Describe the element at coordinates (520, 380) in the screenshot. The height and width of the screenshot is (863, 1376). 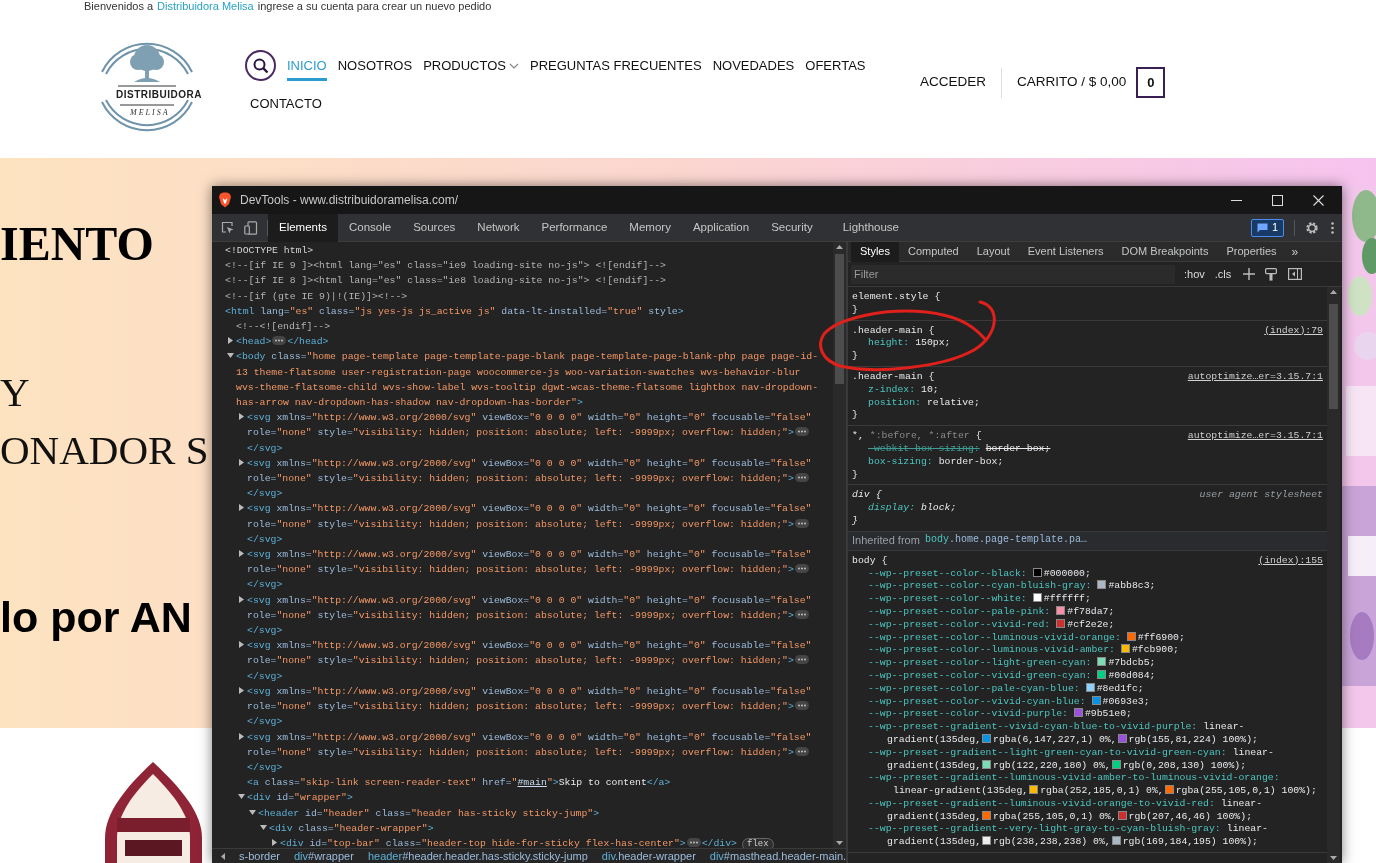
I see `dom-node: <body class="home page-template page-template-page-blank page-template-page-blank-php page page-id-13 theme-flatsome user-registration-page woocommerce-js woo-variation-swatches wvs-behavior-blur wvs-theme-flatsome-child wvs-show-label wvs-tooltip dgwt-wcas-theme-flatsome lightbox nav-dropdown-has-arrow nav-dropdown-has-shadow nav-dropdown-has-border">` at that location.